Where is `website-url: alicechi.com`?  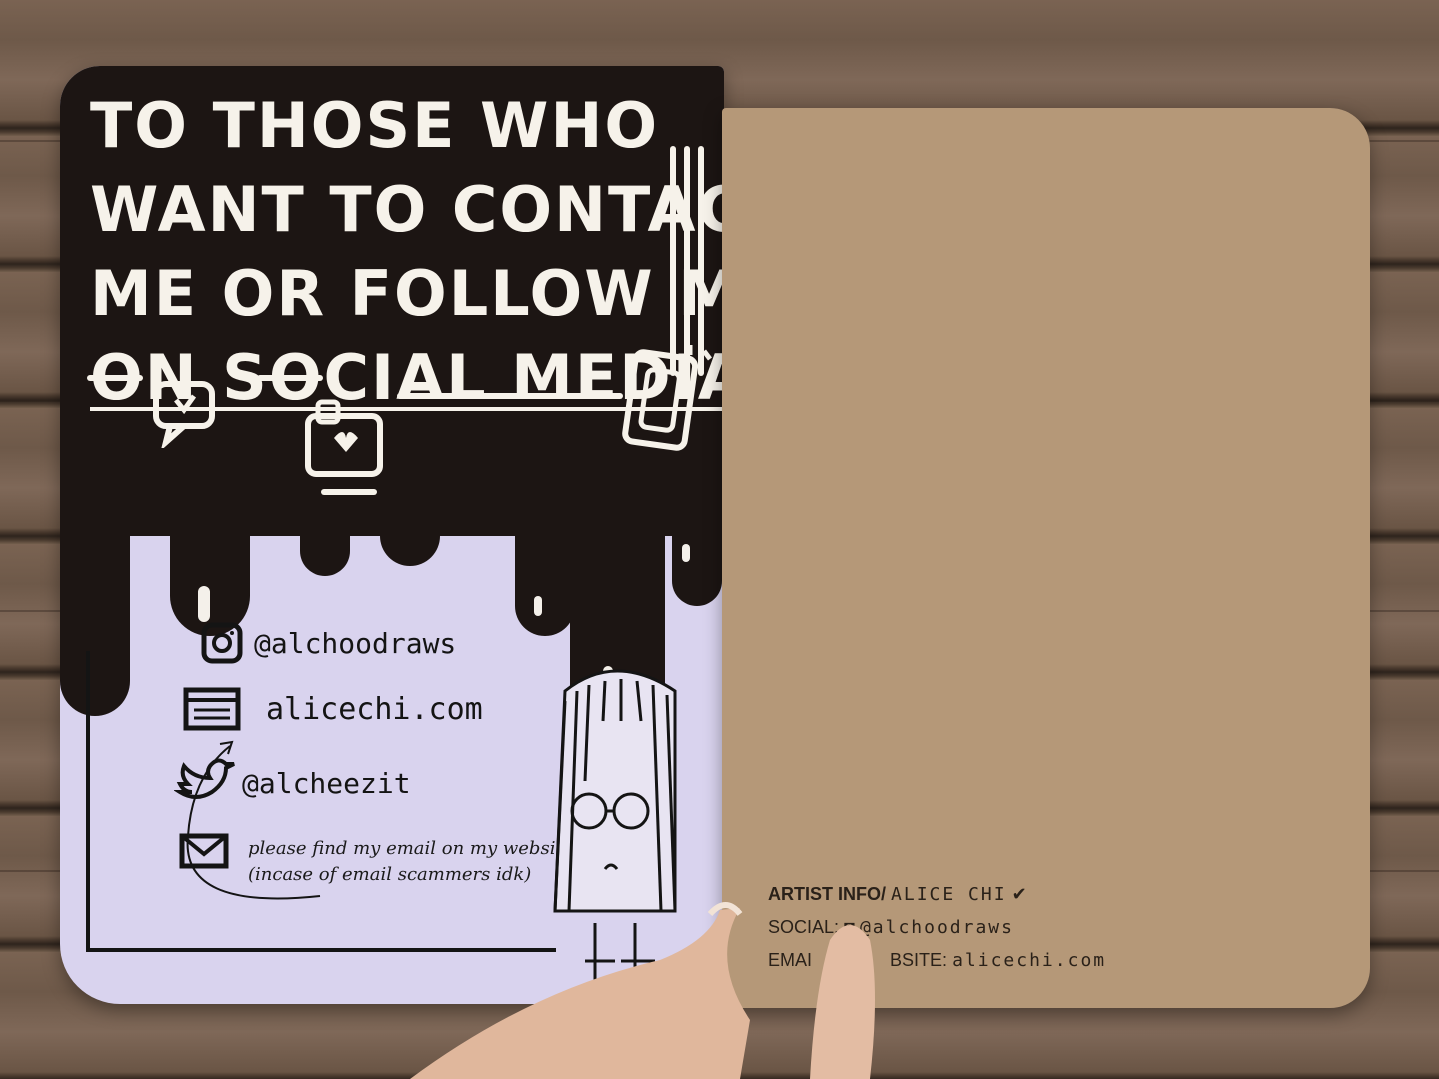 website-url: alicechi.com is located at coordinates (374, 709).